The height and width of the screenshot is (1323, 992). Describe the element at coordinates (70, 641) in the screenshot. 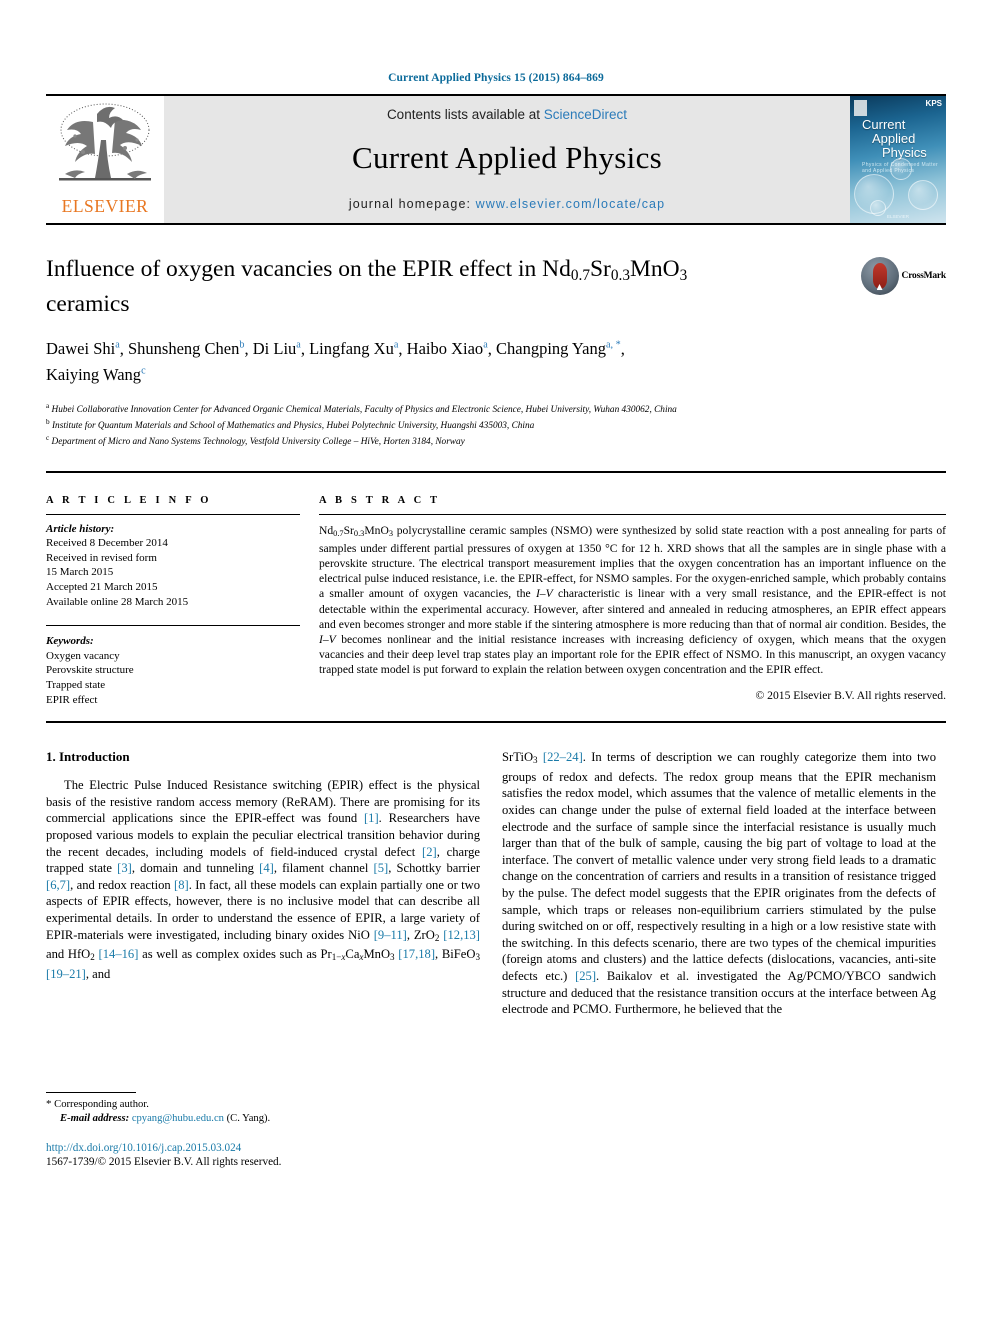

I see `keywords-label: Keywords:` at that location.